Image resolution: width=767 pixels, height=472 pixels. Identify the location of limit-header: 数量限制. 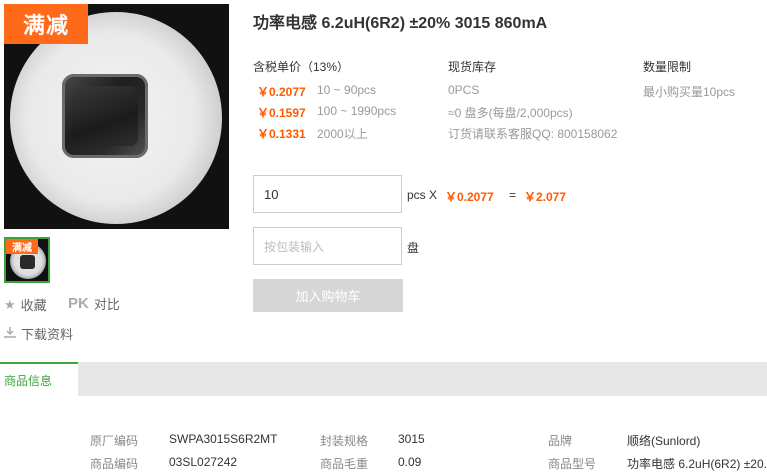
(667, 67).